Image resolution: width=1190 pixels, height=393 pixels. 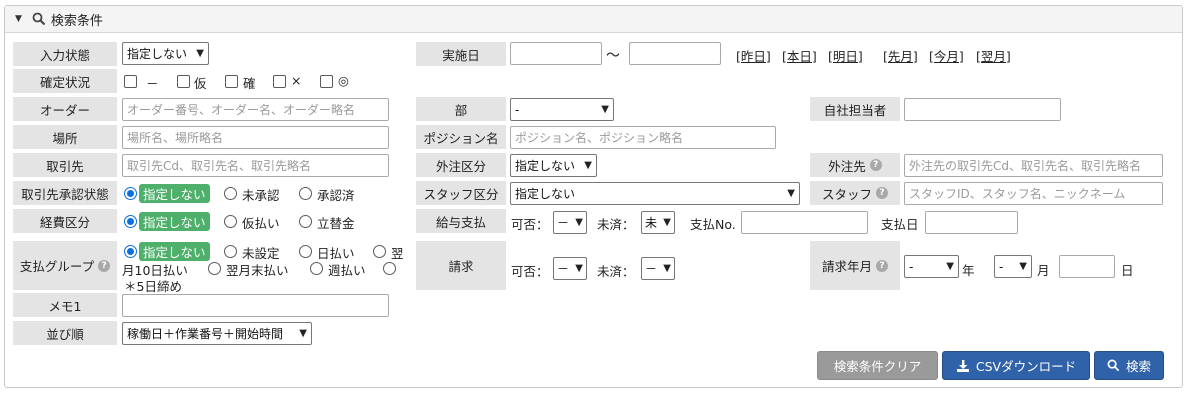 What do you see at coordinates (530, 271) in the screenshot?
I see `billing-possible-label: 可否：` at bounding box center [530, 271].